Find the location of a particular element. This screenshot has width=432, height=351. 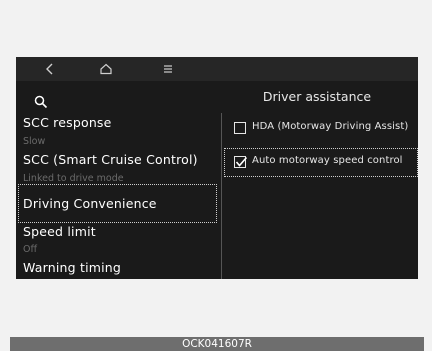

panel-title: Driver assistance is located at coordinates (317, 96).